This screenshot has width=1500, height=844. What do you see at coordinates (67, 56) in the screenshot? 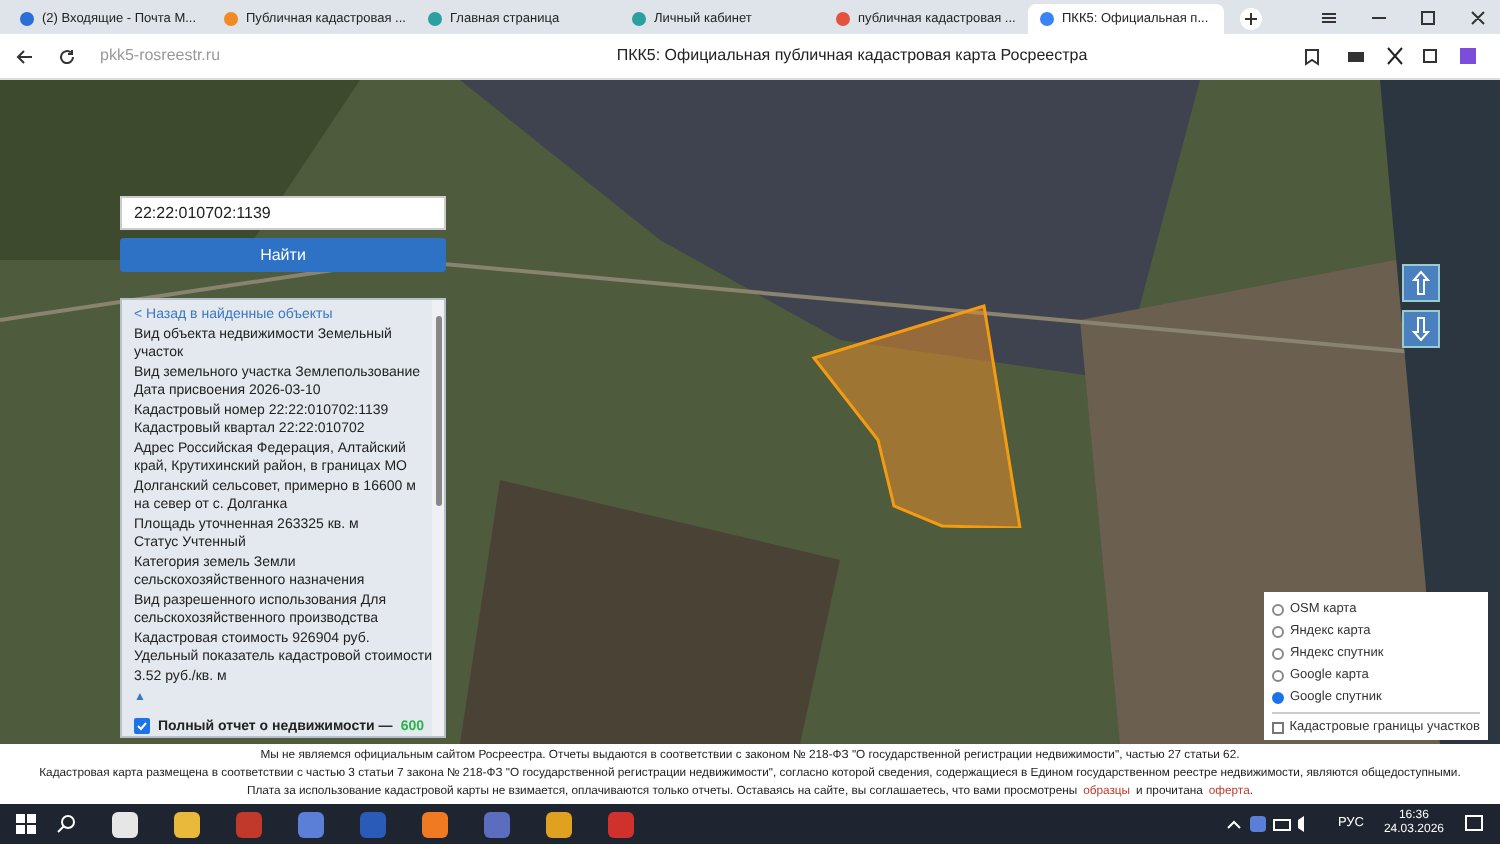
I see `reload-icon` at bounding box center [67, 56].